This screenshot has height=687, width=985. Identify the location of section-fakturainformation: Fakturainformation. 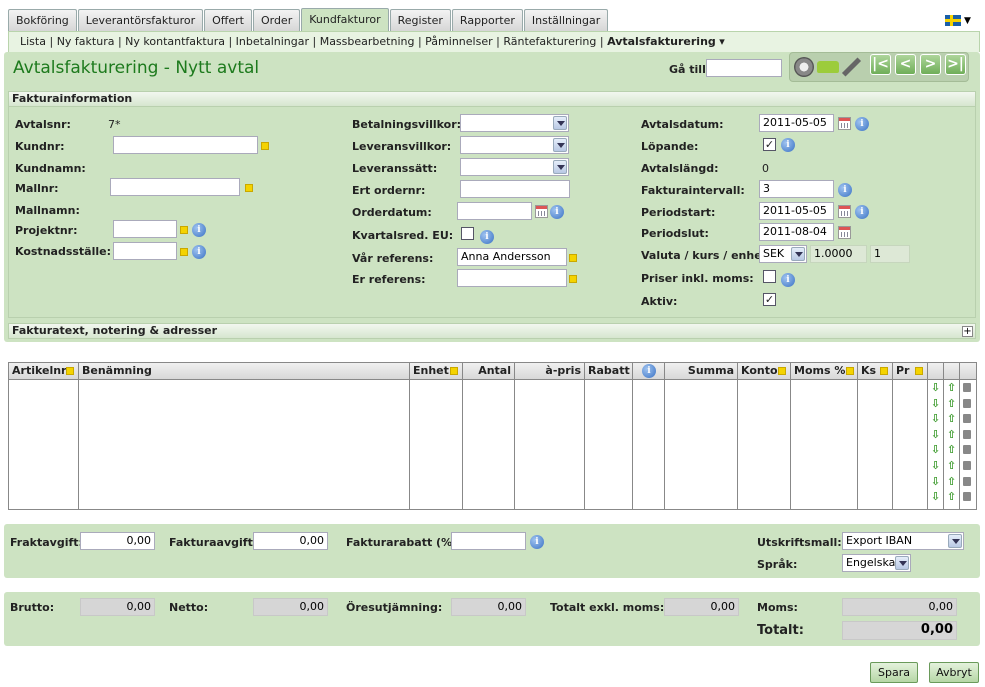
(492, 99).